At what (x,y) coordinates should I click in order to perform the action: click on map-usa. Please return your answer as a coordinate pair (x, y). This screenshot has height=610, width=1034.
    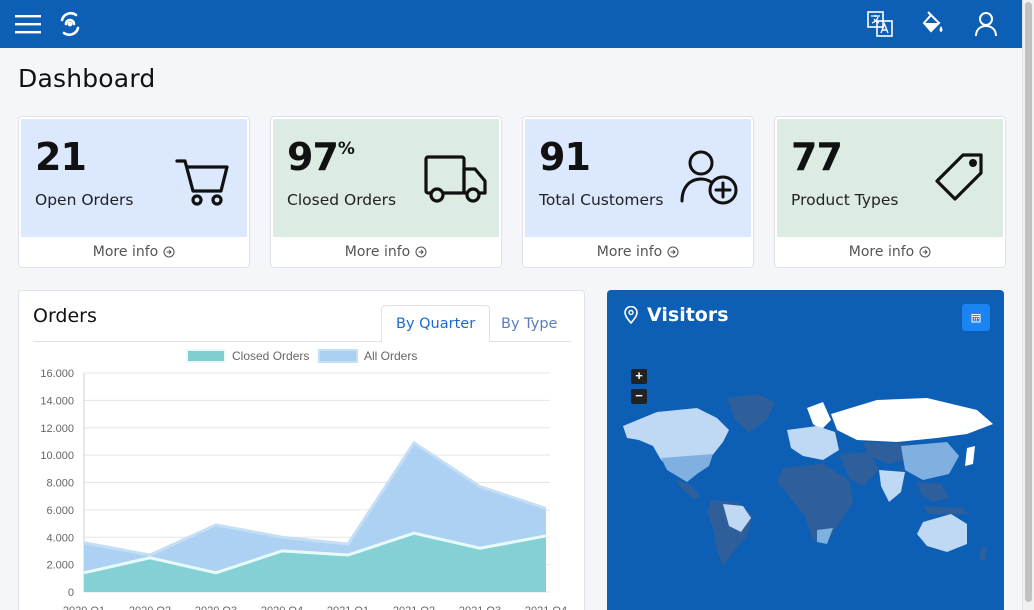
    Looking at the image, I should click on (687, 468).